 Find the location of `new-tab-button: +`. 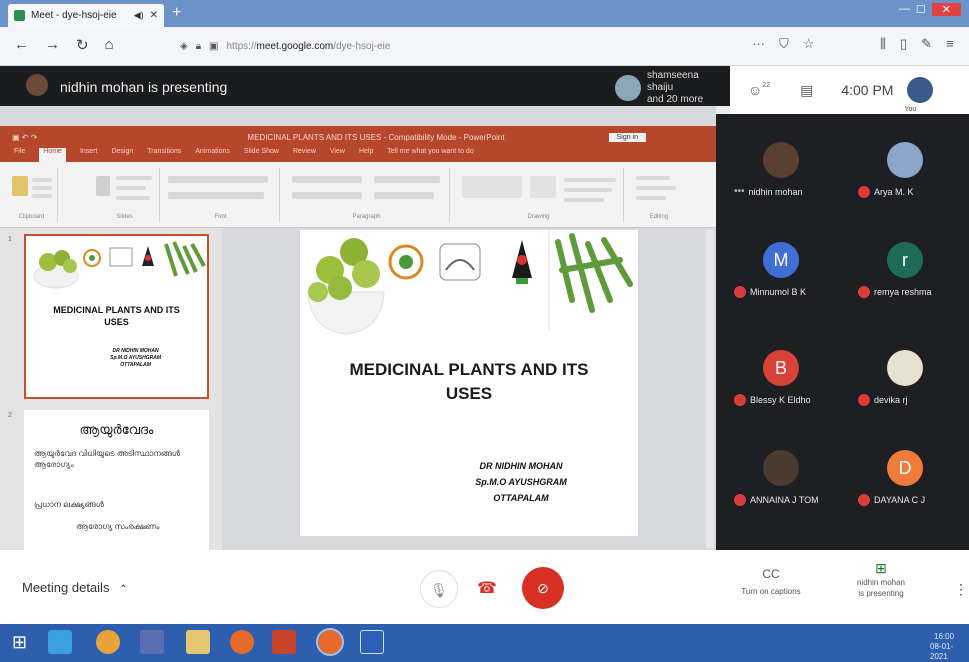

new-tab-button: + is located at coordinates (176, 13).